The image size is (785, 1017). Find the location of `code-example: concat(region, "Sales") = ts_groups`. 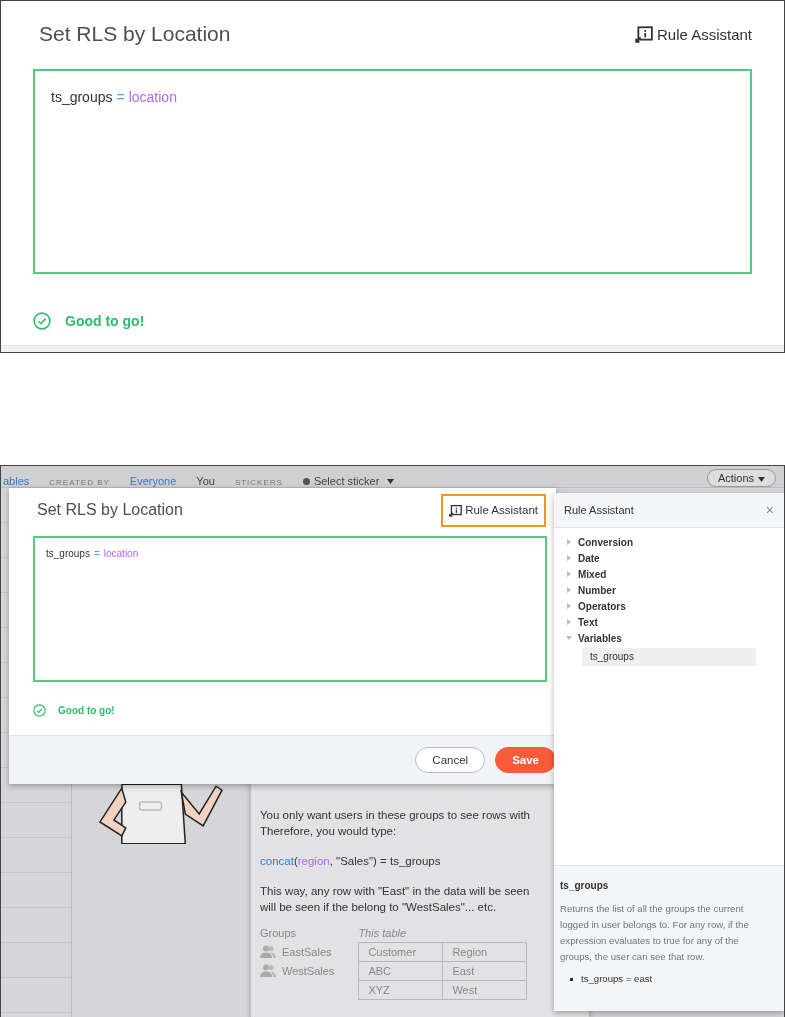

code-example: concat(region, "Sales") = ts_groups is located at coordinates (351, 861).